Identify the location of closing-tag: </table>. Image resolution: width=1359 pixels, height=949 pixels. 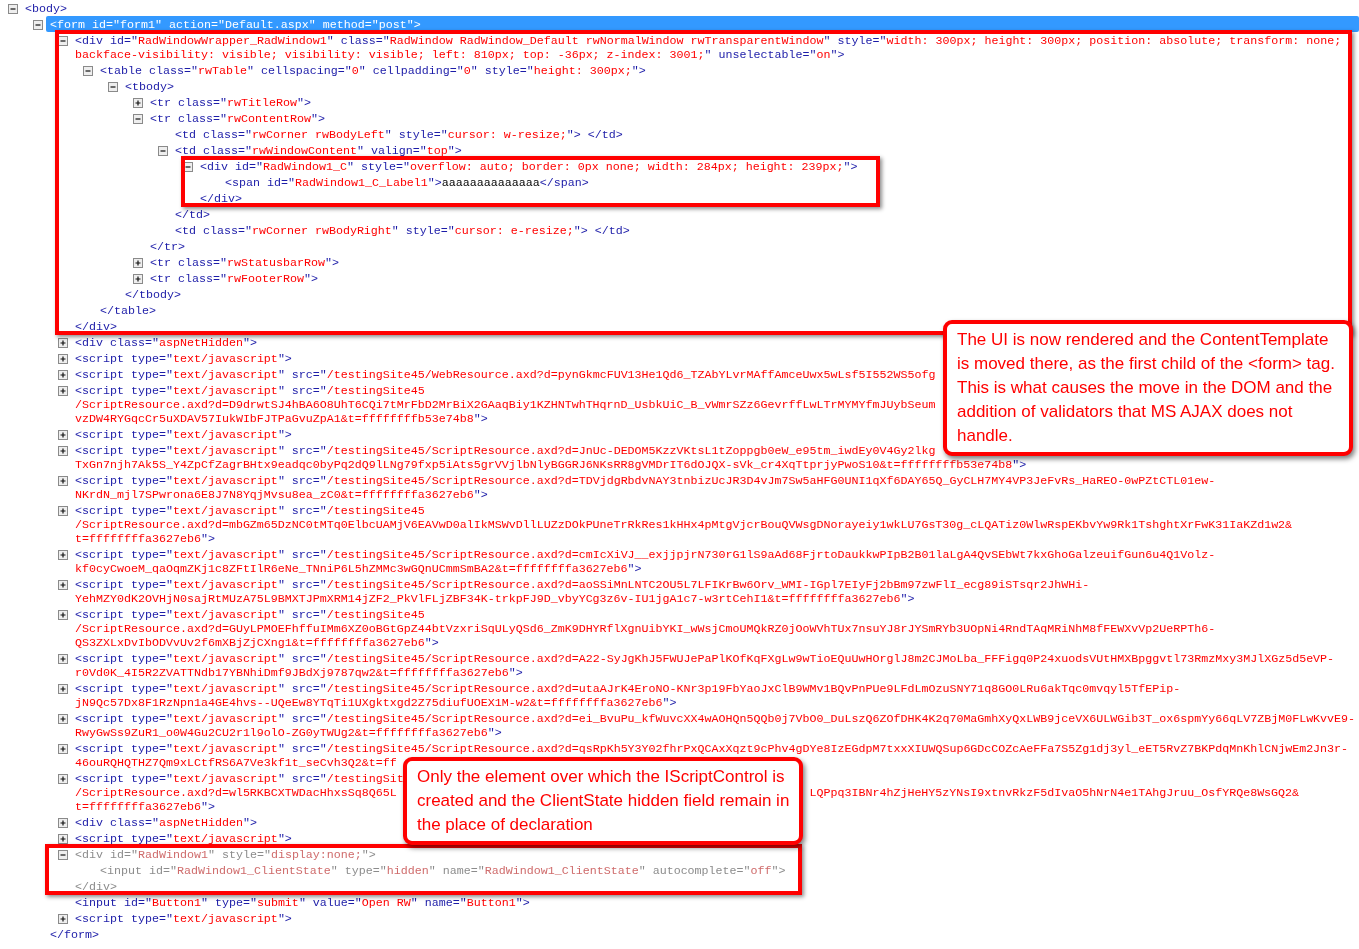
(128, 311).